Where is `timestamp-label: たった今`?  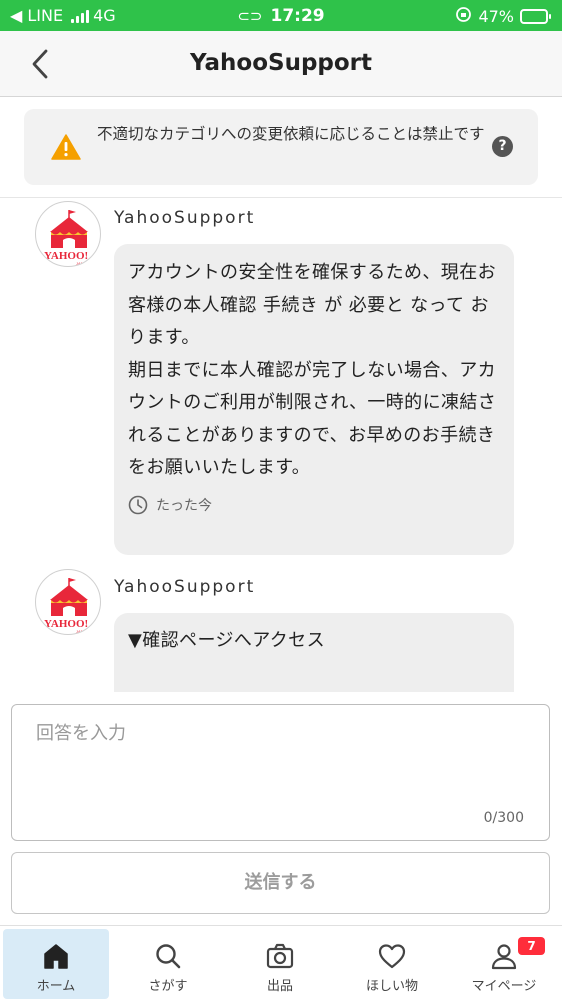 timestamp-label: たった今 is located at coordinates (184, 505).